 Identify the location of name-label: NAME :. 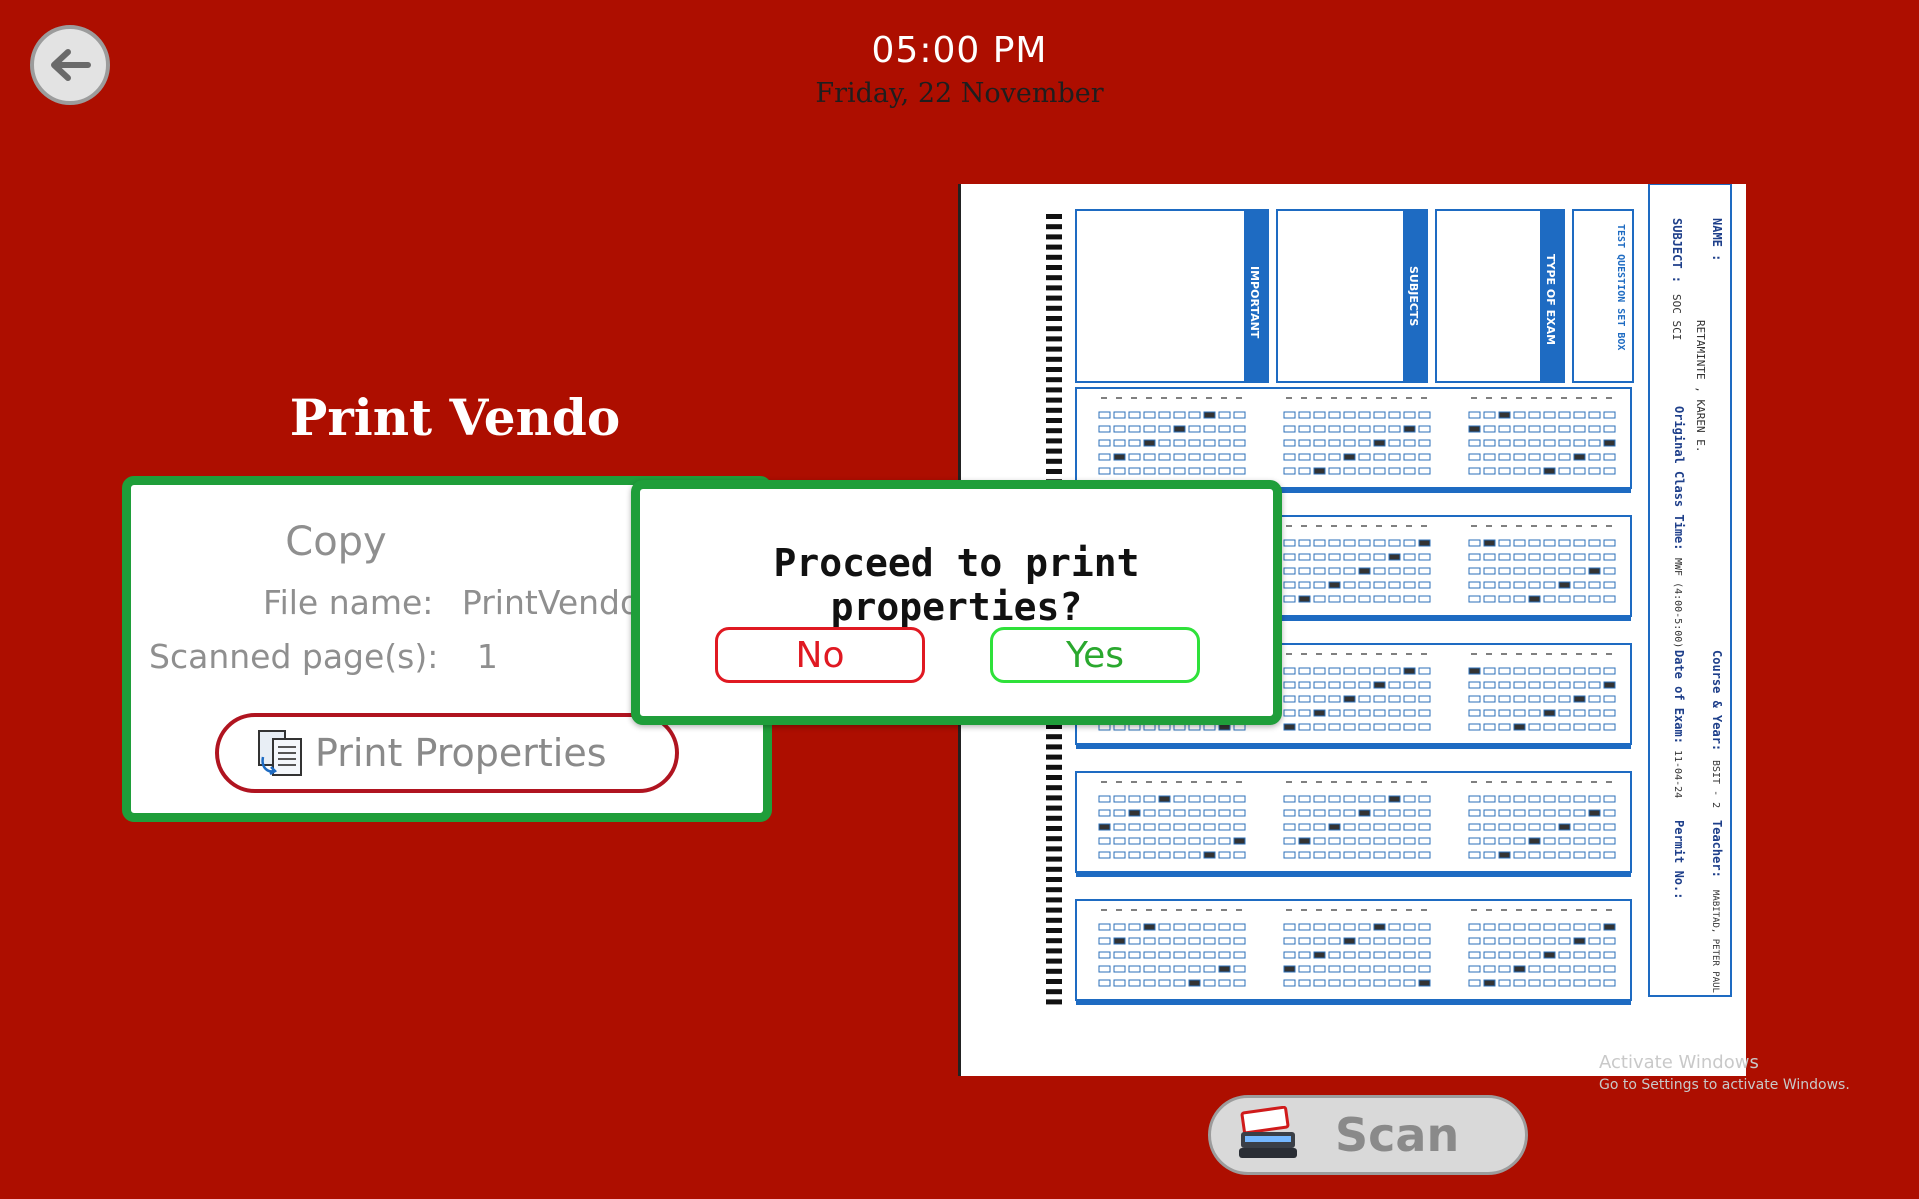
(1717, 239).